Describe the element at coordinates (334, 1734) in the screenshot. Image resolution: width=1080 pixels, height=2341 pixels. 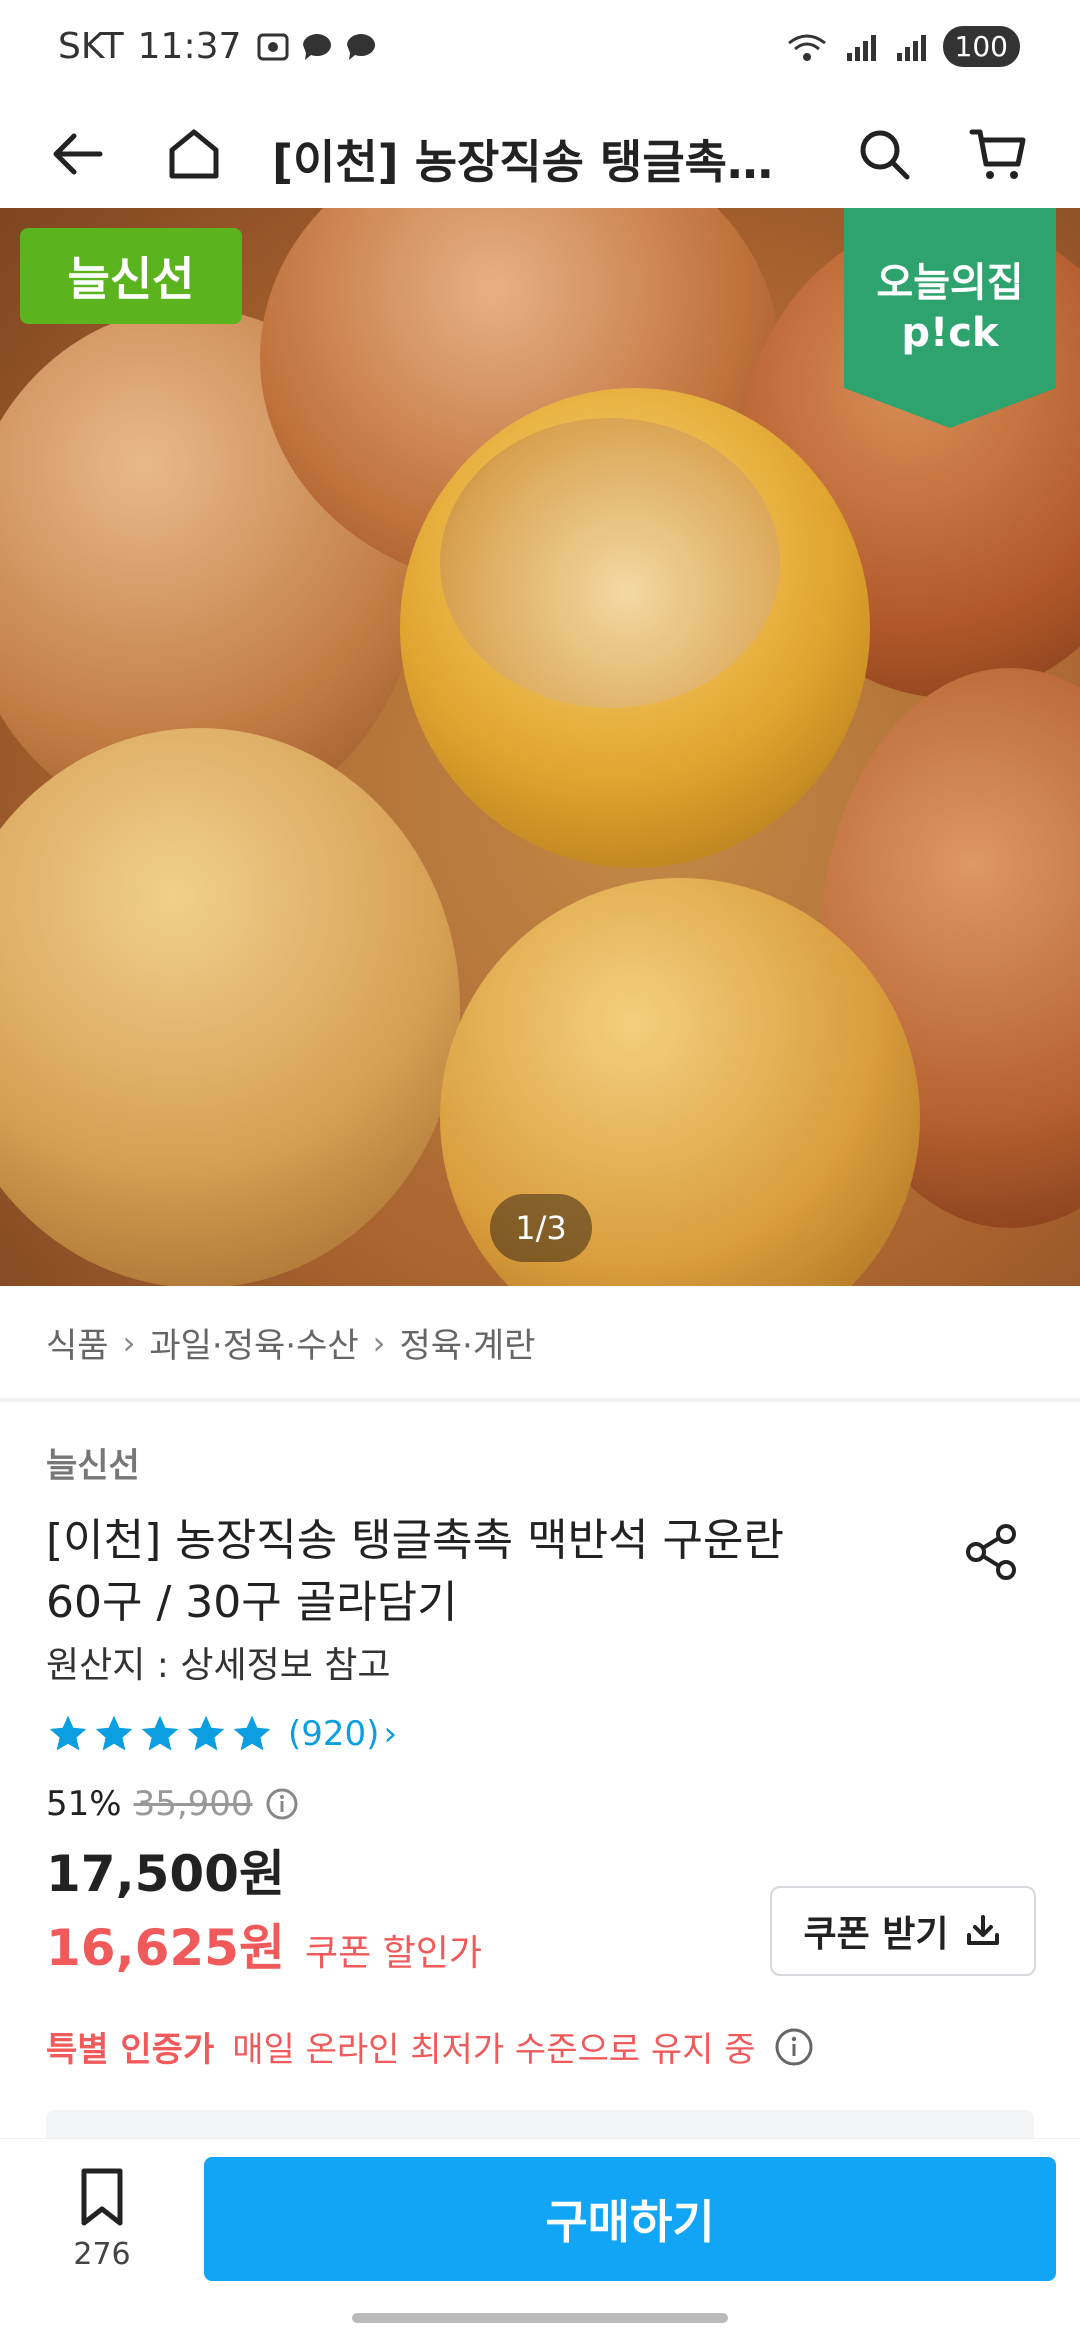
I see `review-count: (920)` at that location.